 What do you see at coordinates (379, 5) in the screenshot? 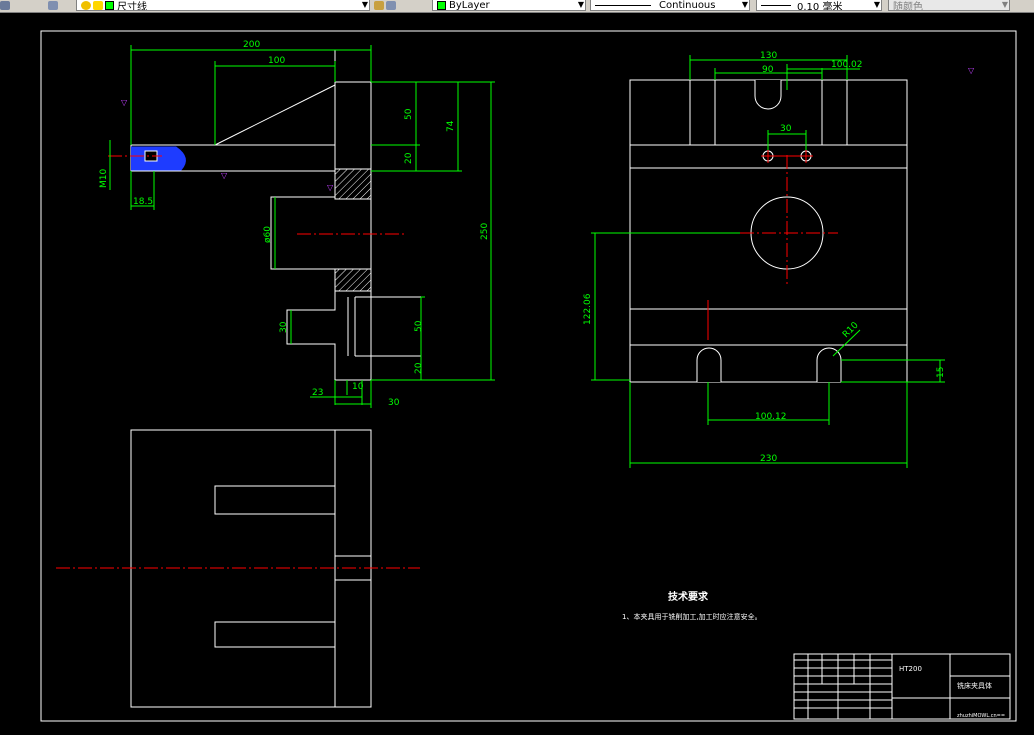
I see `make-current-icon` at bounding box center [379, 5].